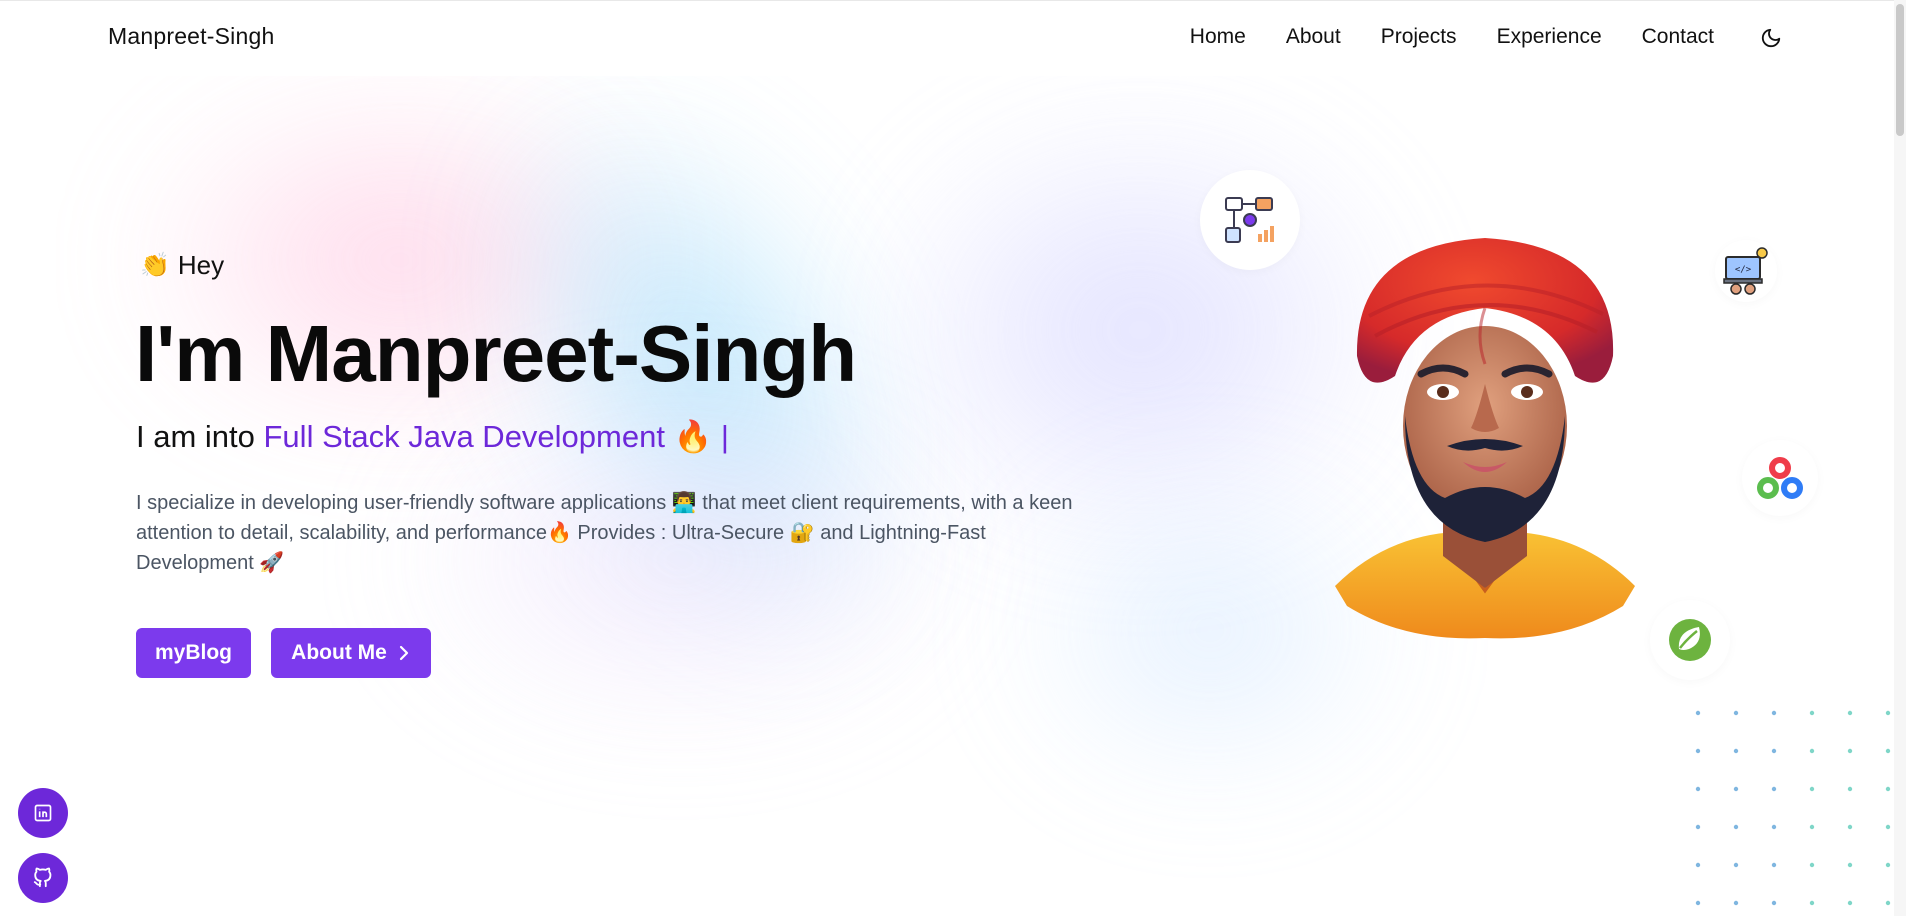 This screenshot has width=1906, height=916. I want to click on moon-icon, so click(1771, 38).